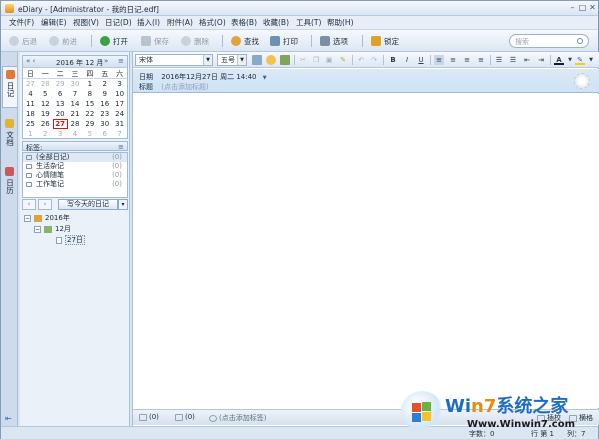  What do you see at coordinates (60, 114) in the screenshot?
I see `calendar-day: 20` at bounding box center [60, 114].